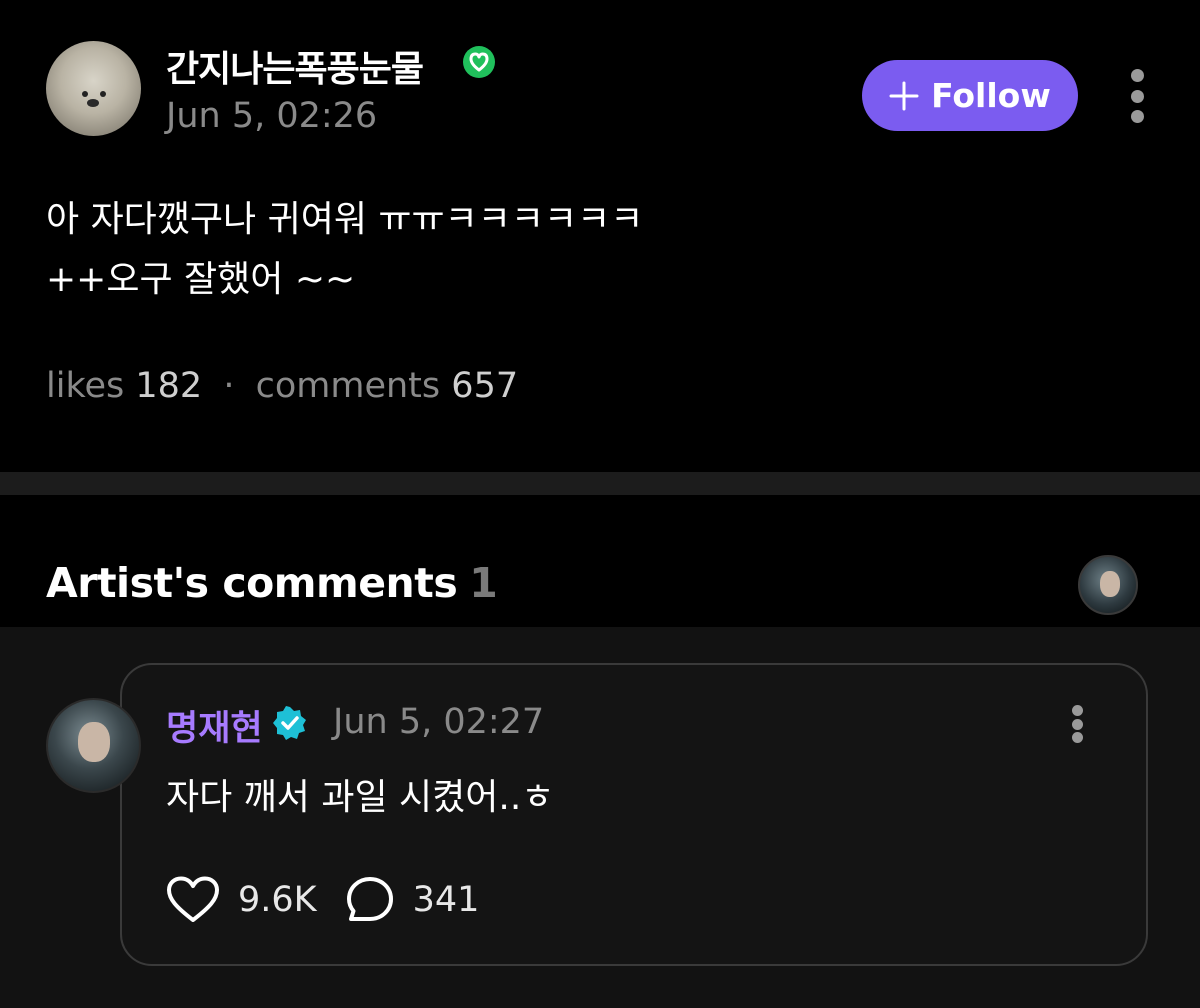 This screenshot has width=1200, height=1008. Describe the element at coordinates (439, 722) in the screenshot. I see `comment-timestamp: Jun 5, 02:27` at that location.